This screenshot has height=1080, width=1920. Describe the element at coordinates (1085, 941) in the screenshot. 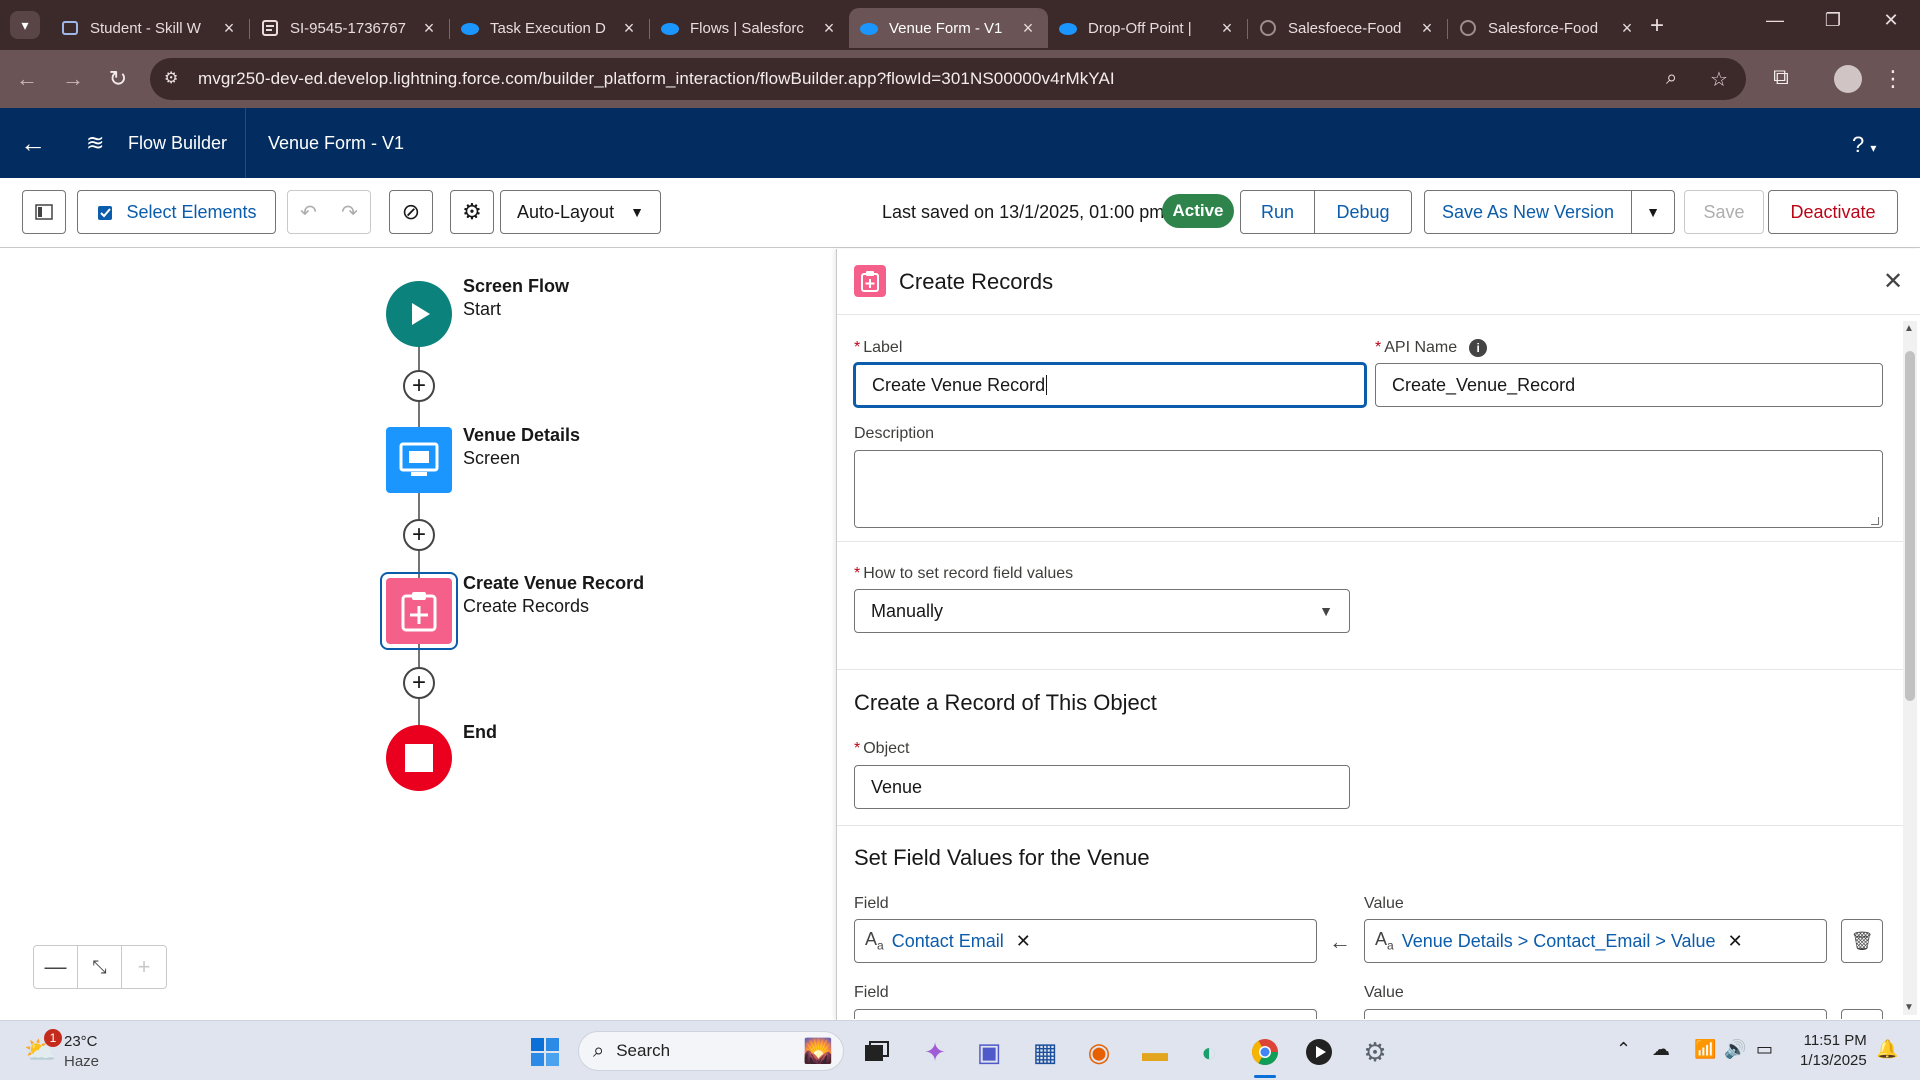

I see `field-picker: Aa Contact Email ✕` at that location.